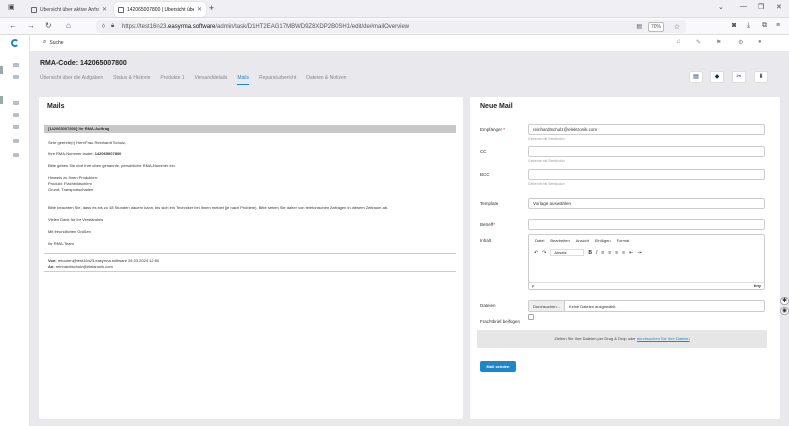 This screenshot has height=426, width=789. Describe the element at coordinates (15, 43) in the screenshot. I see `app-logo-icon` at that location.